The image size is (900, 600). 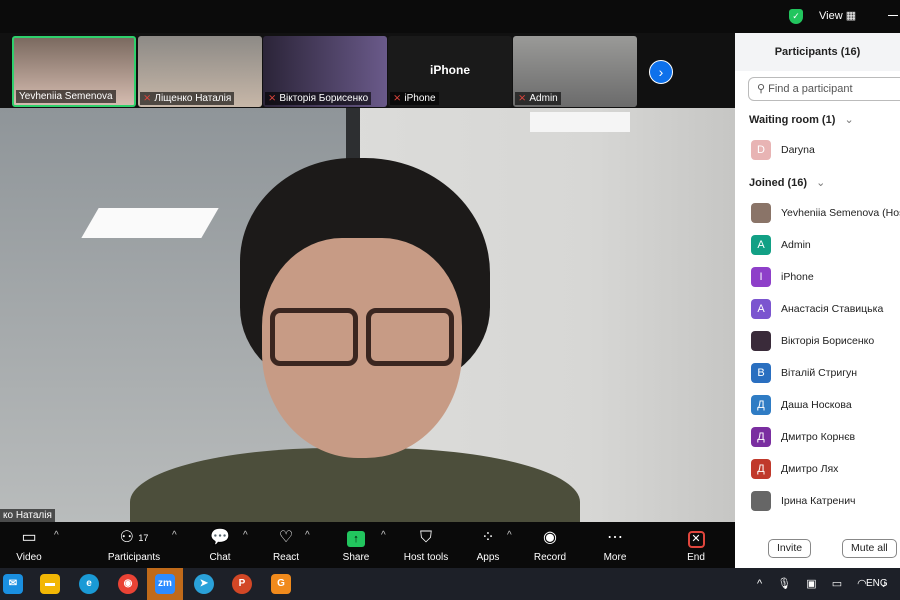 I want to click on waiting-room-label: Waiting room (1), so click(x=792, y=120).